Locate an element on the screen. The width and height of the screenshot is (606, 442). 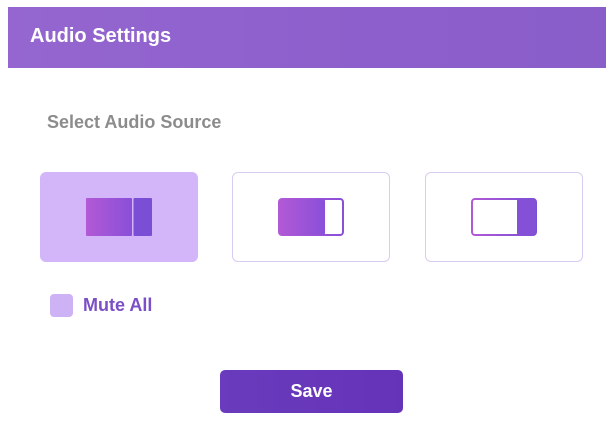
left-panel-icon is located at coordinates (311, 217).